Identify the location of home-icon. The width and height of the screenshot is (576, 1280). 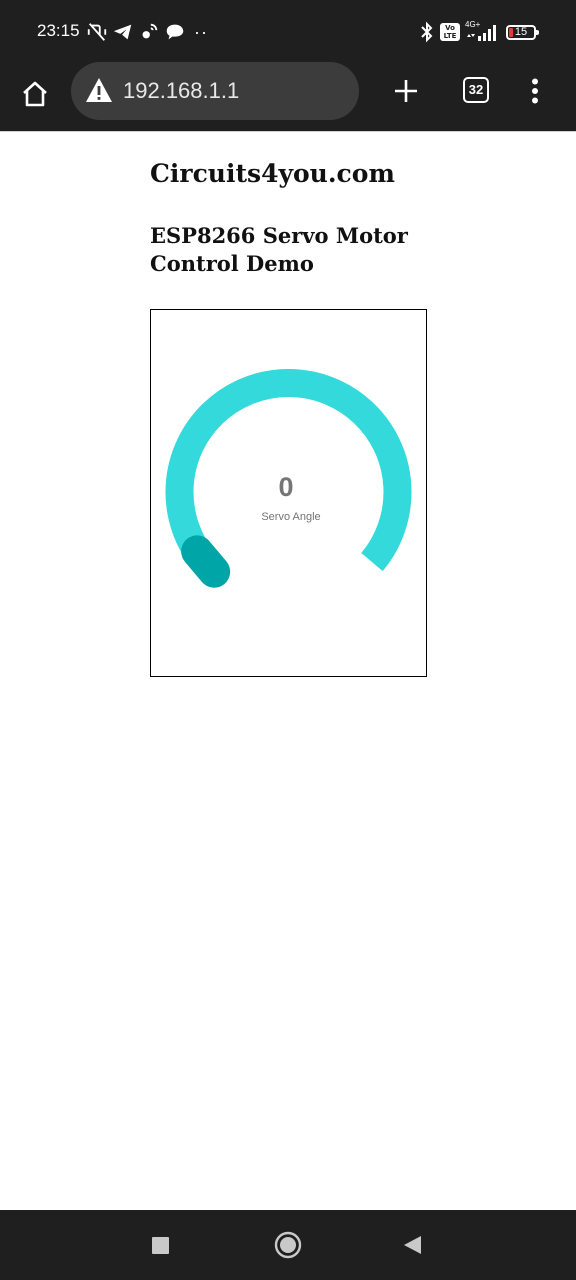
(35, 94).